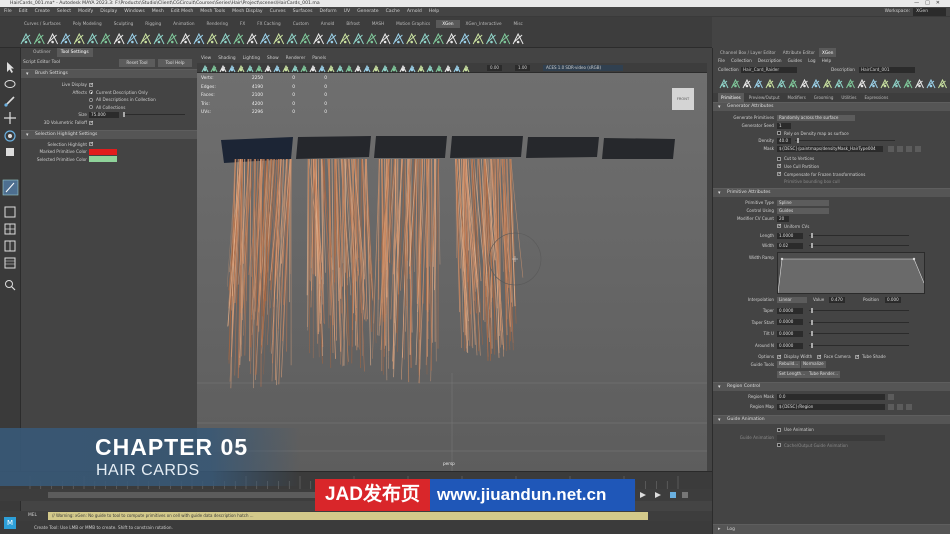 This screenshot has height=534, width=950. I want to click on selection-highlight-checkbox, so click(91, 144).